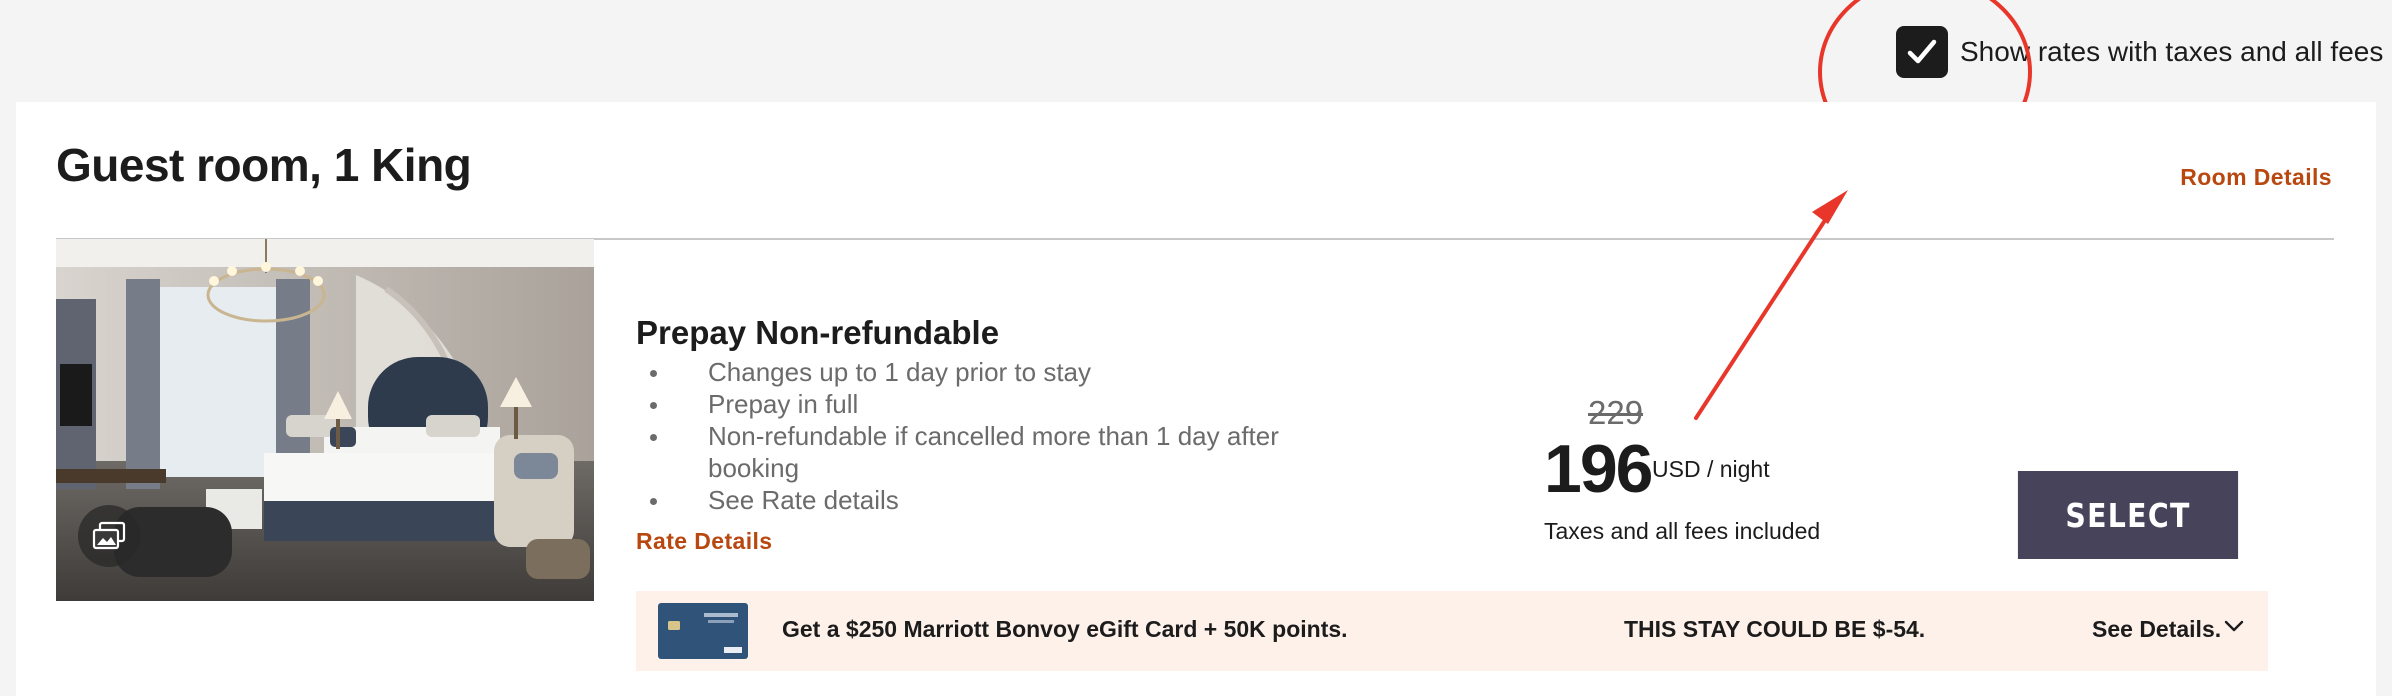 The height and width of the screenshot is (696, 2392). What do you see at coordinates (2234, 625) in the screenshot?
I see `chevron-down-icon` at bounding box center [2234, 625].